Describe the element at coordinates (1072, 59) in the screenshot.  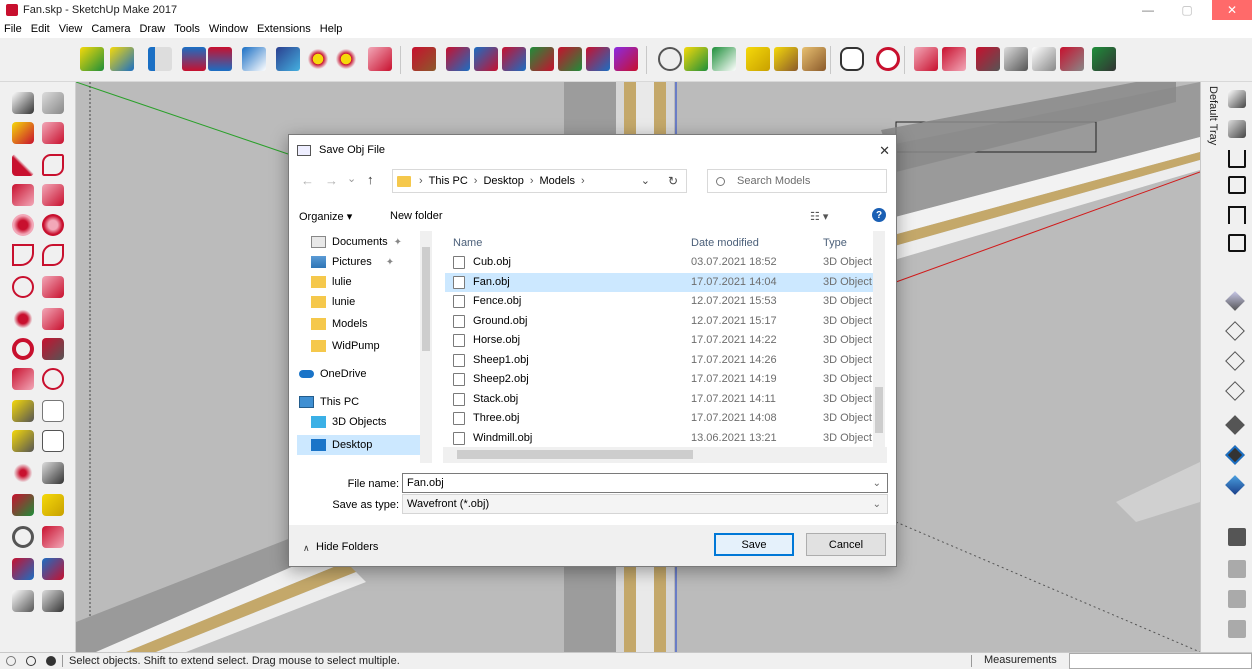
I see `flip-edge-icon` at that location.